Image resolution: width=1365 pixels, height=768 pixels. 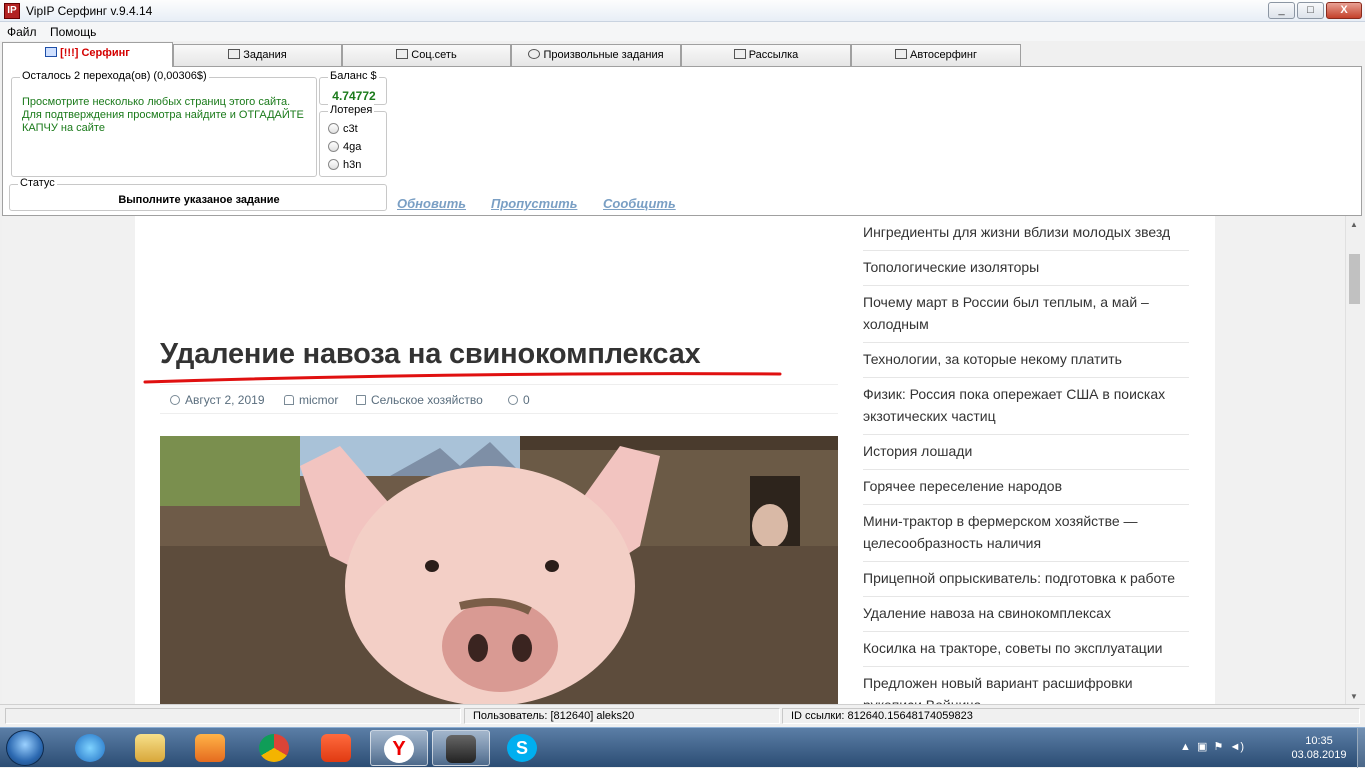 I want to click on lottery-option-4ga: 4ga, so click(x=344, y=147).